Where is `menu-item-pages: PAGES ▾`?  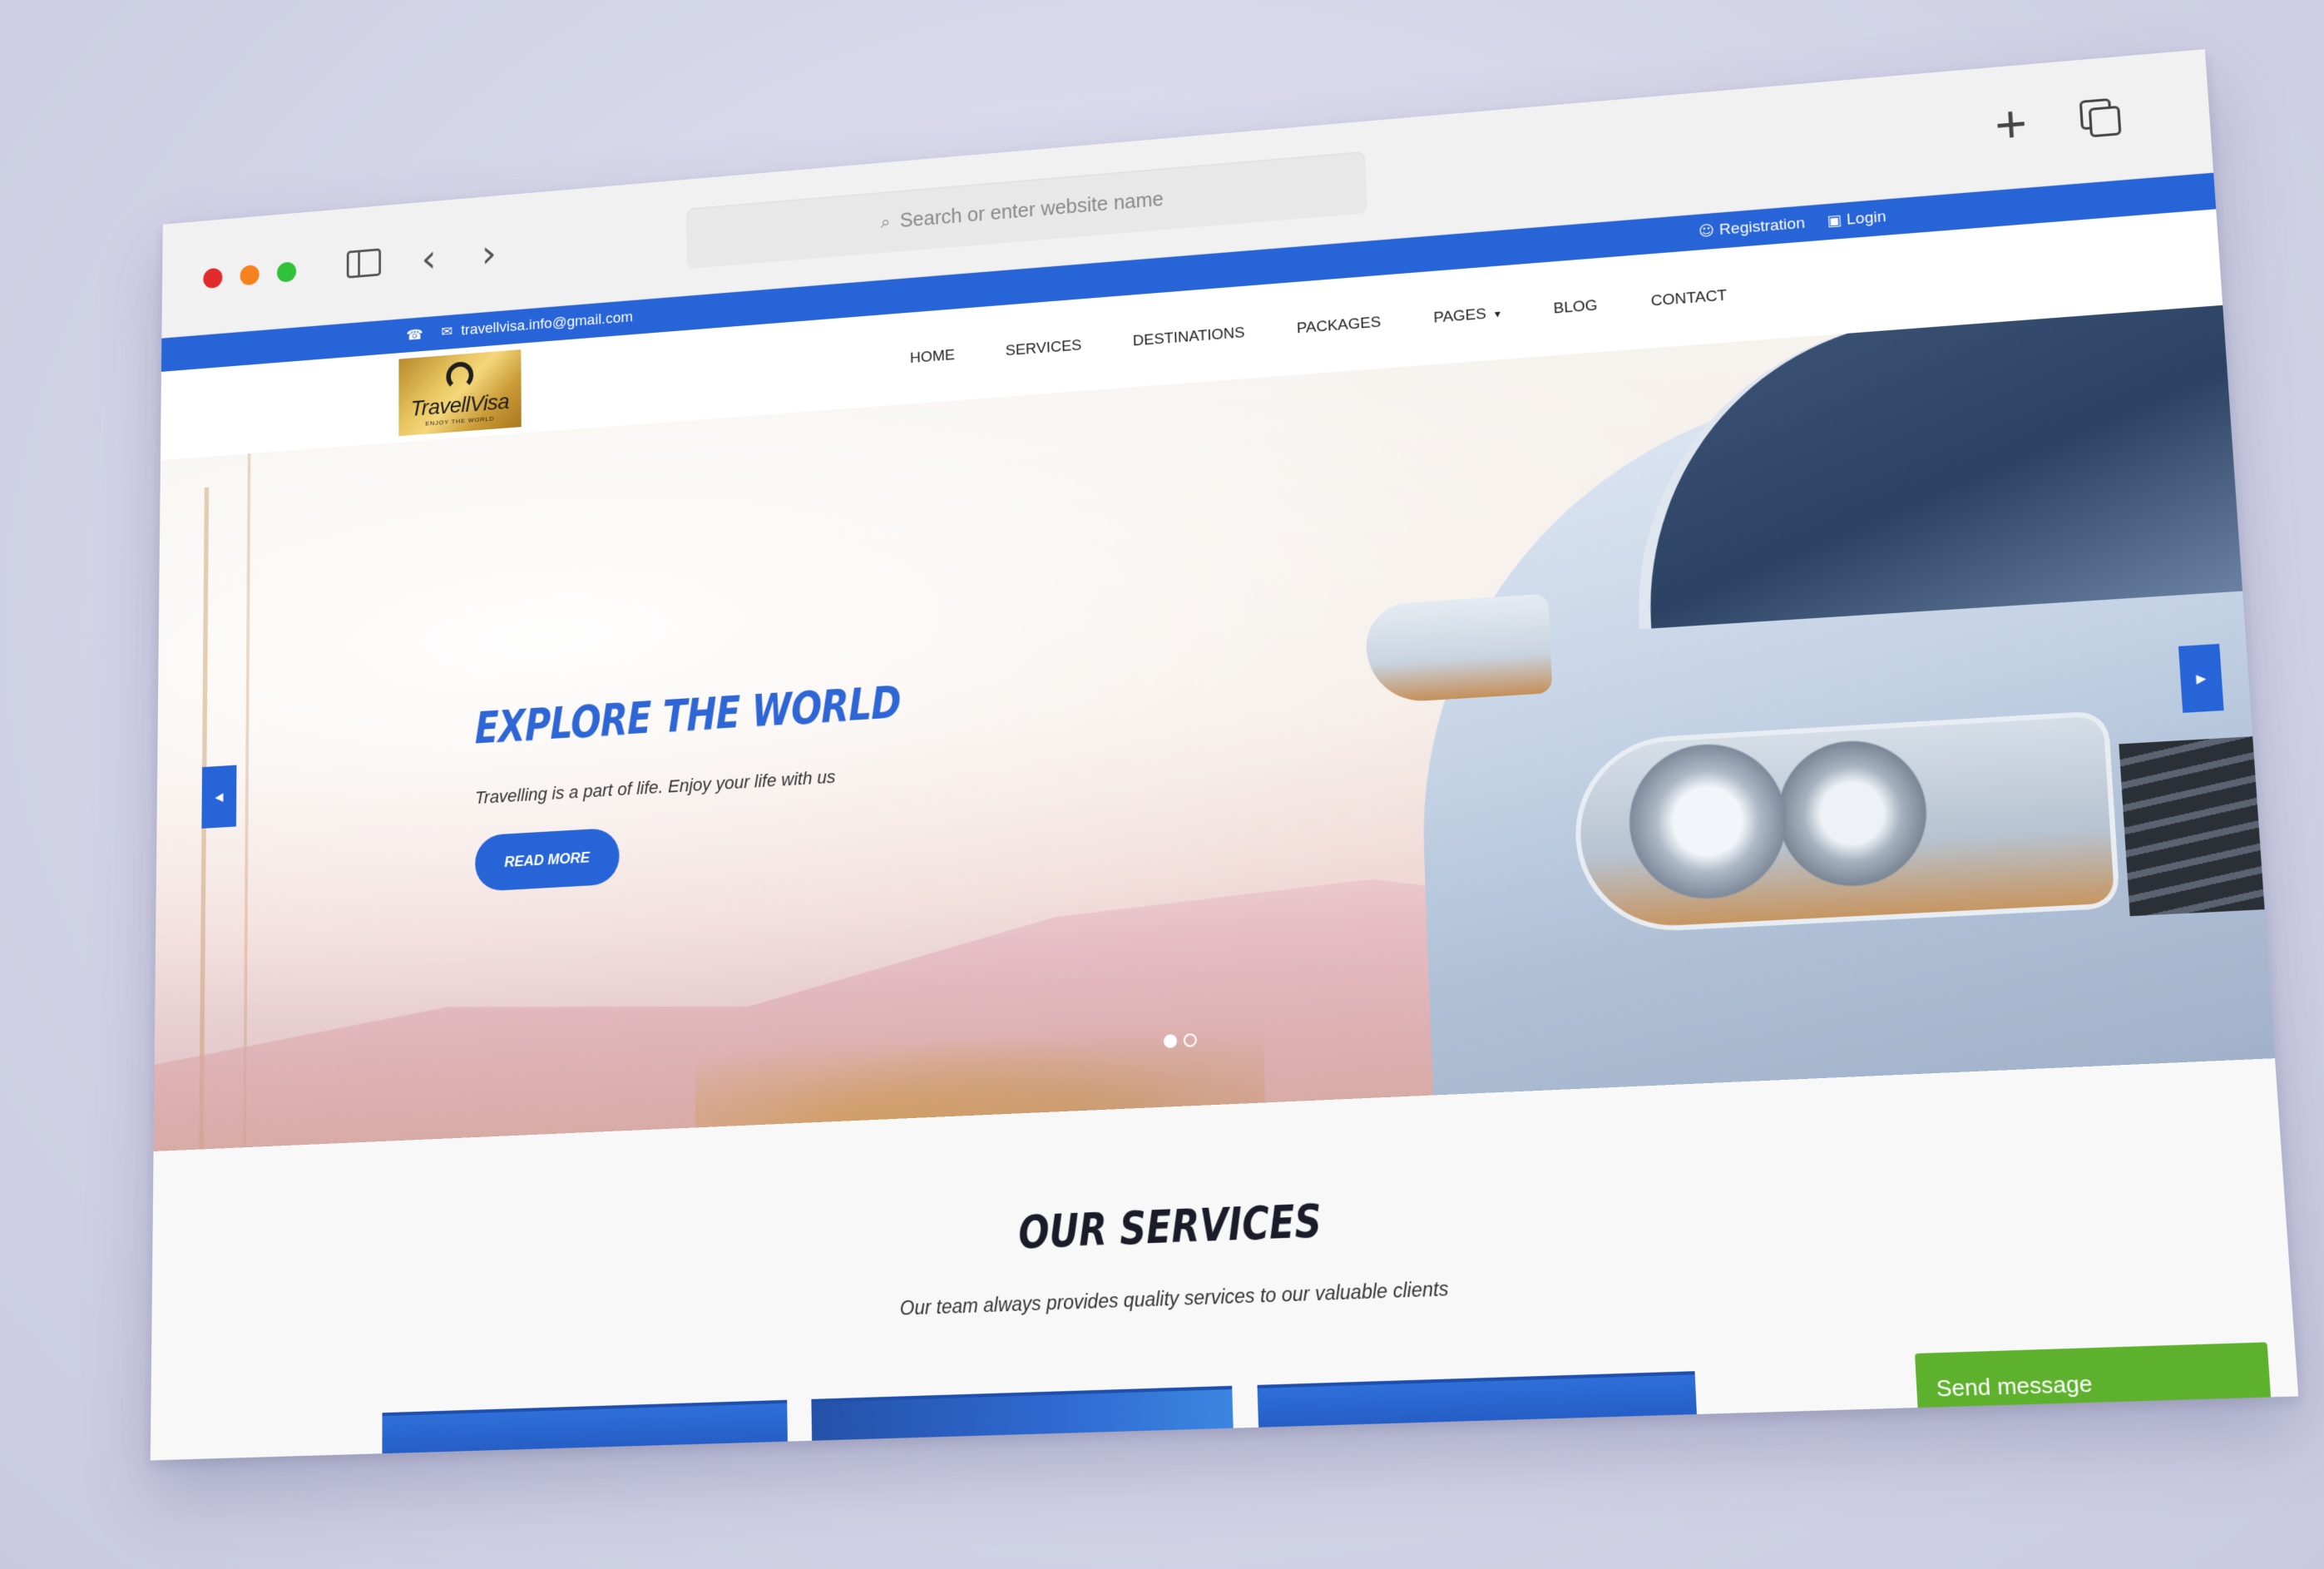 menu-item-pages: PAGES ▾ is located at coordinates (1467, 315).